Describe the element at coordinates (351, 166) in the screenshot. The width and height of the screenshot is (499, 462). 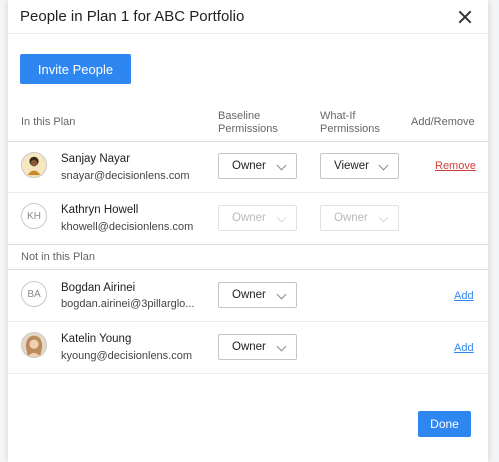
I see `select-value: Viewer` at that location.